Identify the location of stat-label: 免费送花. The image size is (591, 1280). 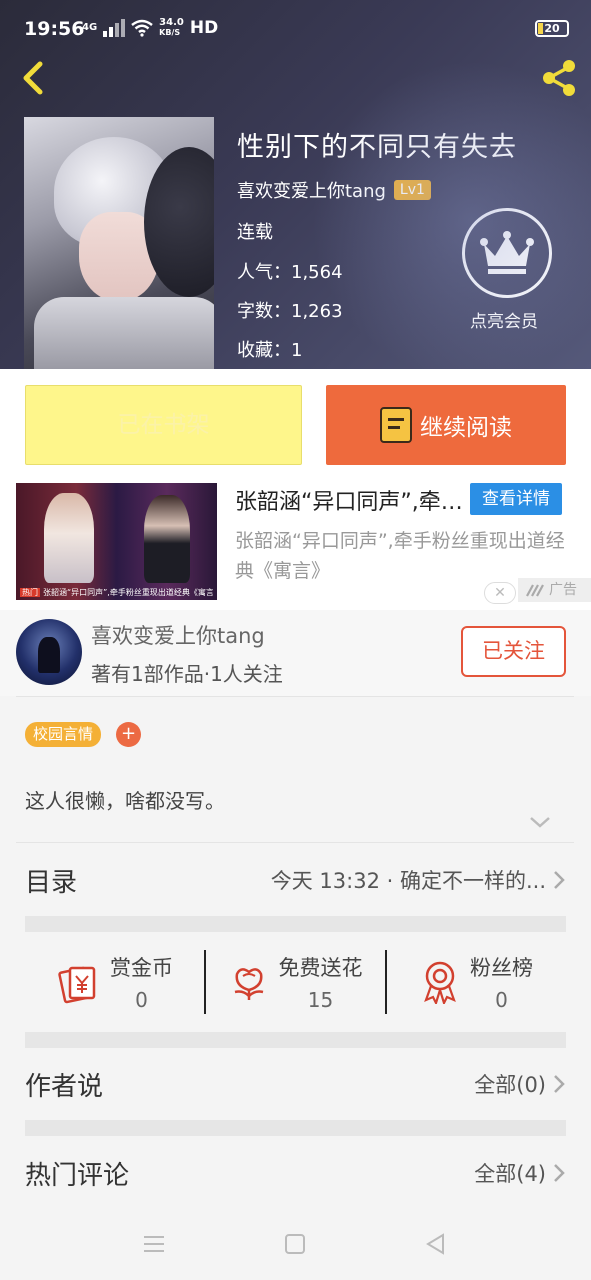
(320, 968).